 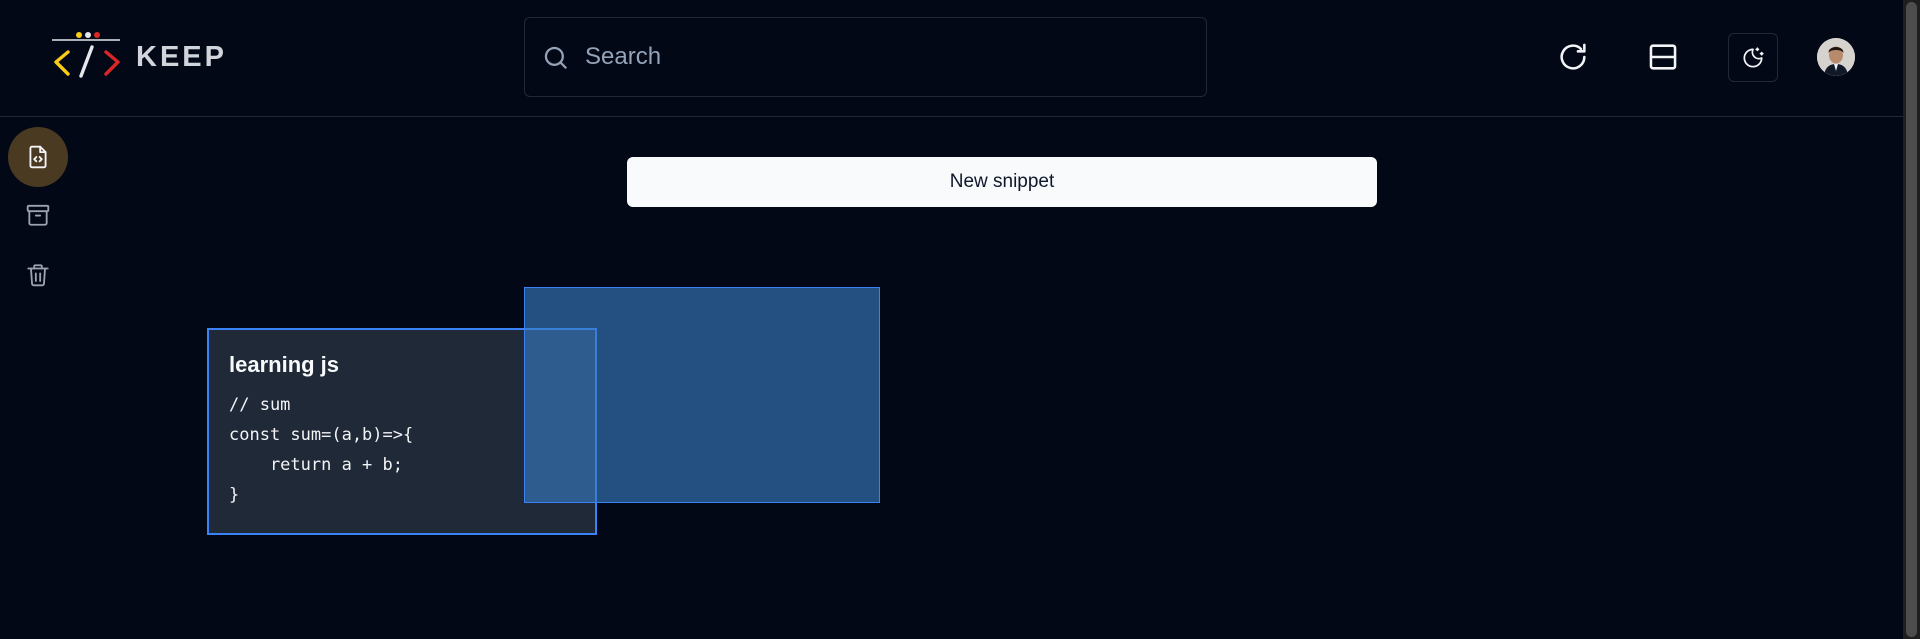 I want to click on sidebar-item-trash, so click(x=38, y=275).